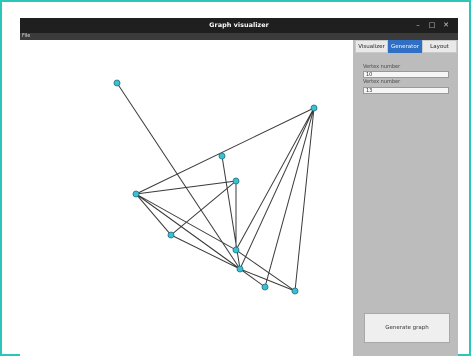  Describe the element at coordinates (432, 25) in the screenshot. I see `maximize-button: □` at that location.